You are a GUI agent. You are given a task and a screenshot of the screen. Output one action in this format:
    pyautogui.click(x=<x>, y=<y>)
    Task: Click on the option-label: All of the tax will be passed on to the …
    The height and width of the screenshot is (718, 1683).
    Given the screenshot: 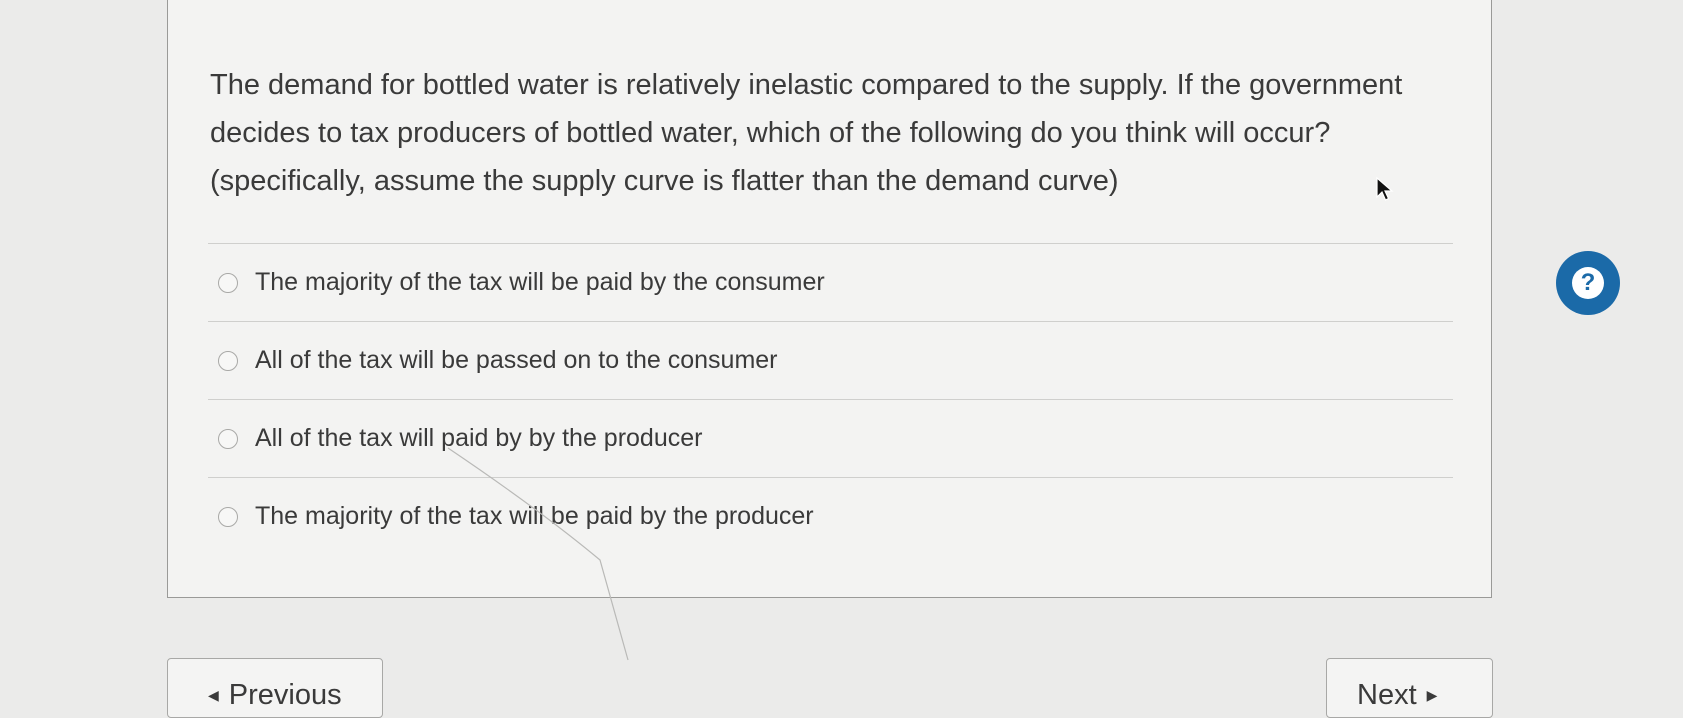 What is the action you would take?
    pyautogui.click(x=516, y=360)
    